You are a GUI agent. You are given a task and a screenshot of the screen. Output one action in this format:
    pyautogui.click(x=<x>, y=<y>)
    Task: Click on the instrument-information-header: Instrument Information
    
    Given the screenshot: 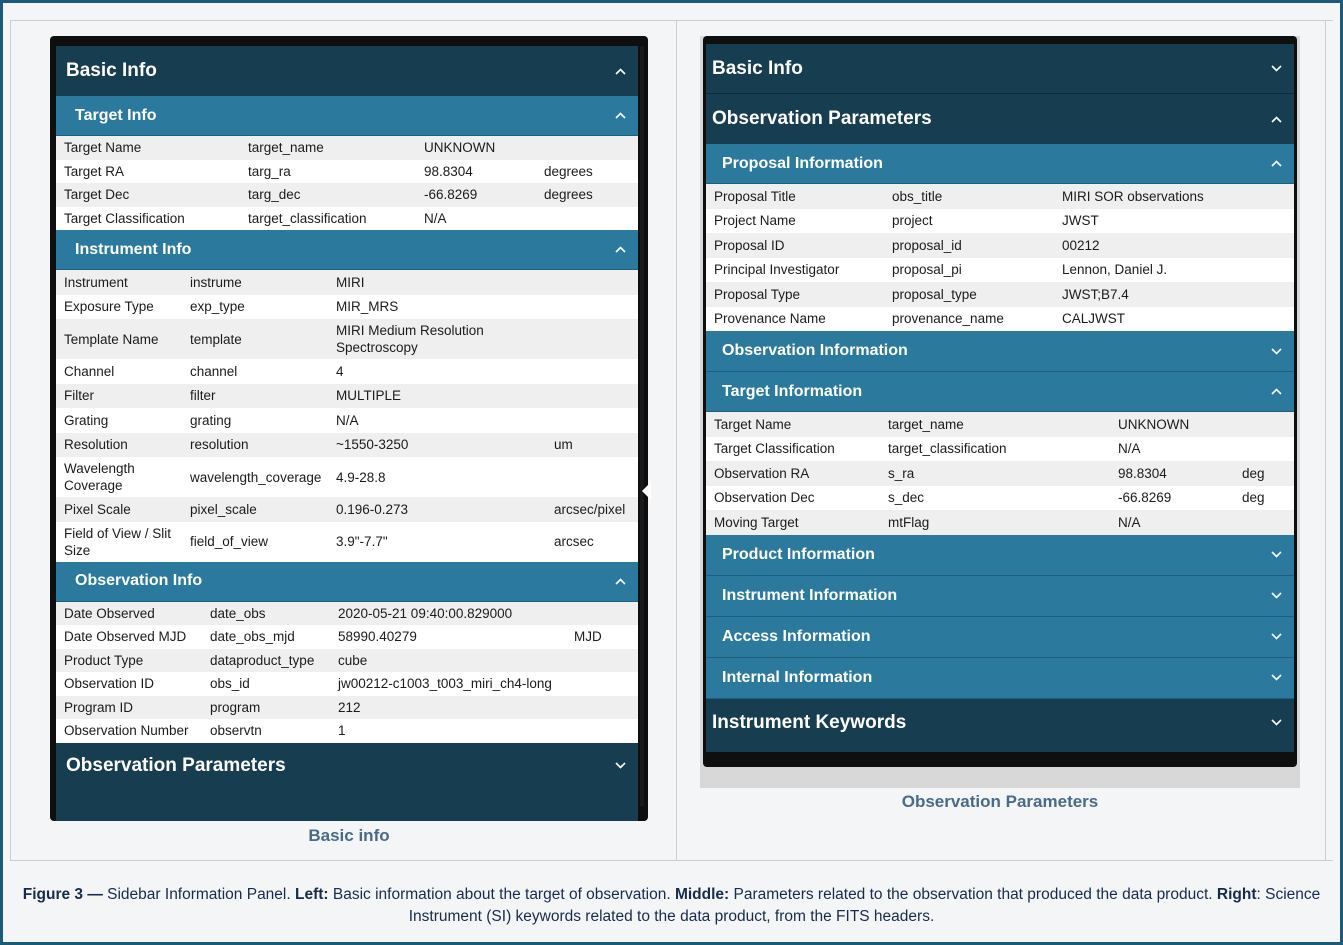 What is the action you would take?
    pyautogui.click(x=1000, y=596)
    